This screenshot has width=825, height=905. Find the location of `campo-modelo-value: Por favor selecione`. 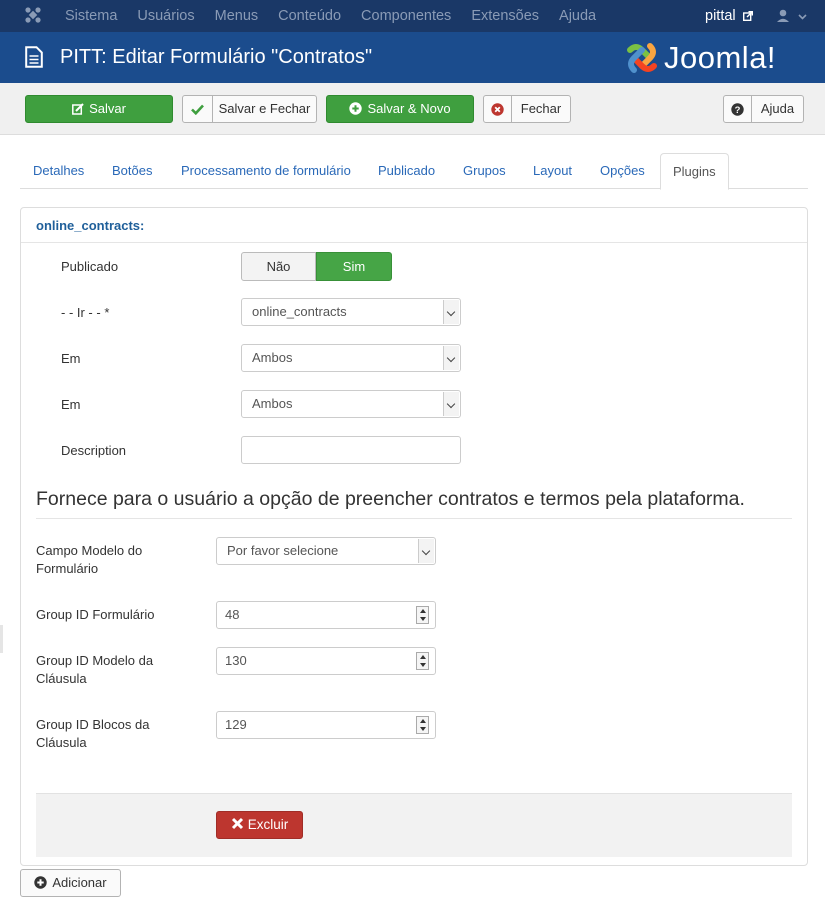

campo-modelo-value: Por favor selecione is located at coordinates (283, 550).